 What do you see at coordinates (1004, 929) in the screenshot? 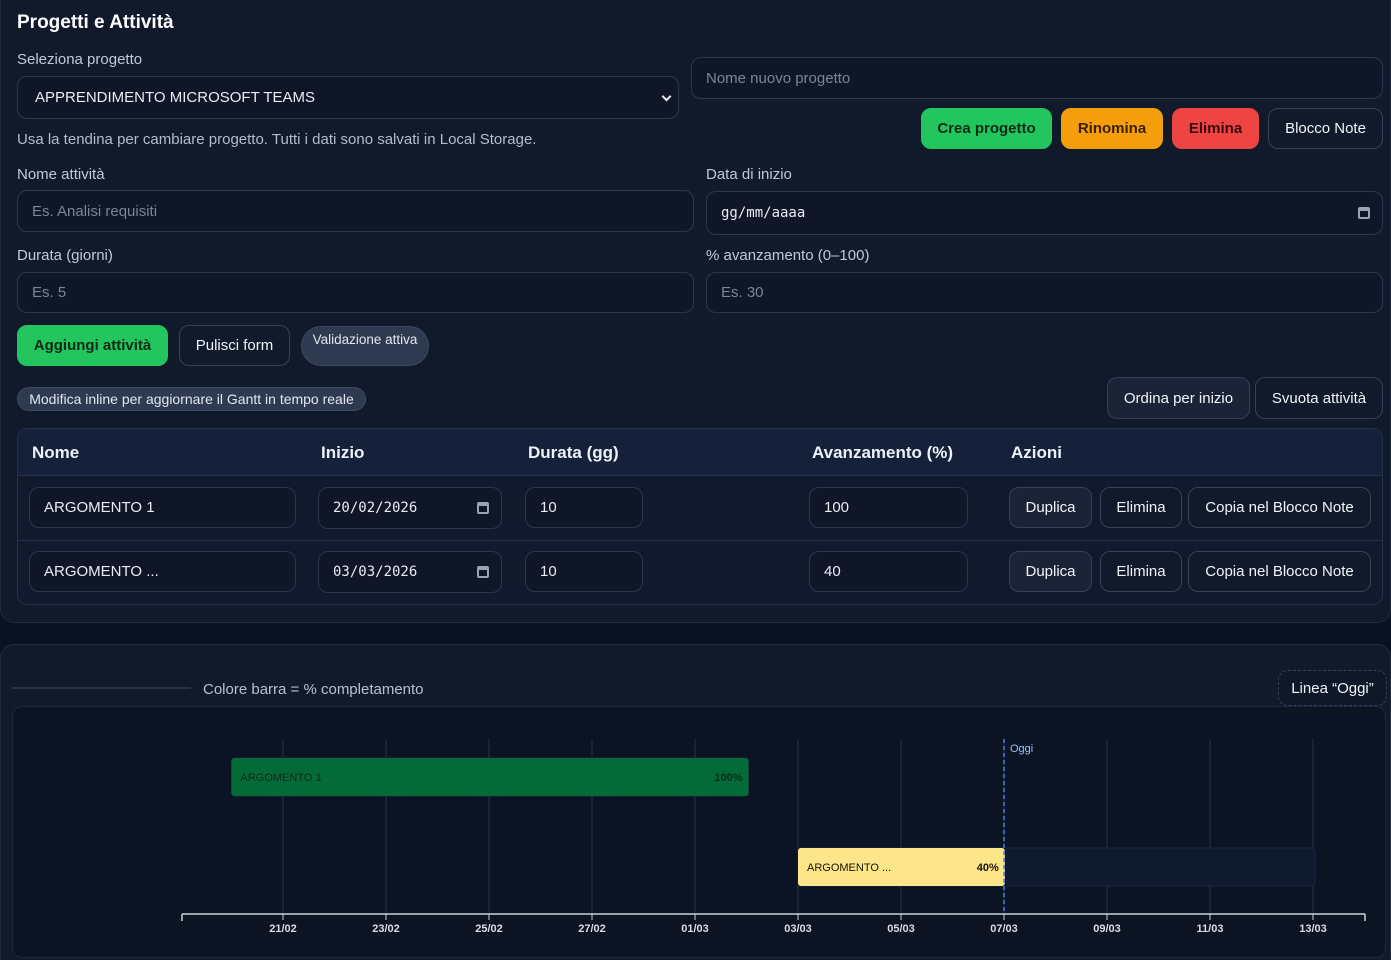
I see `tick-label: 07/03` at bounding box center [1004, 929].